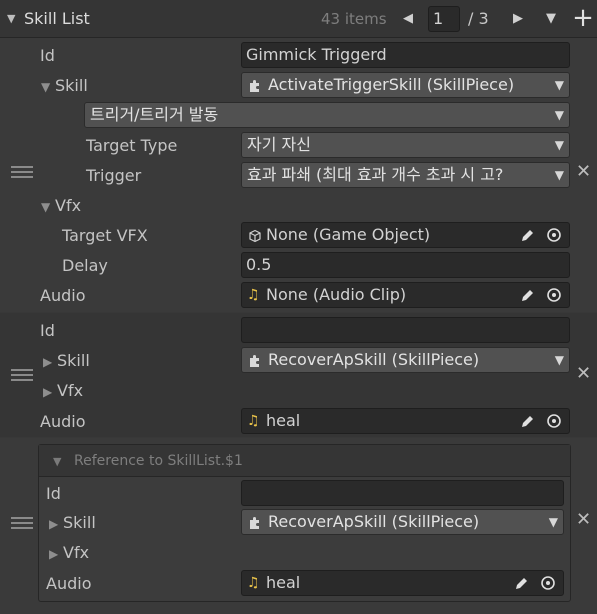 This screenshot has width=597, height=614. What do you see at coordinates (405, 145) in the screenshot?
I see `target-type-dropdown: 자기 자신 ▼` at bounding box center [405, 145].